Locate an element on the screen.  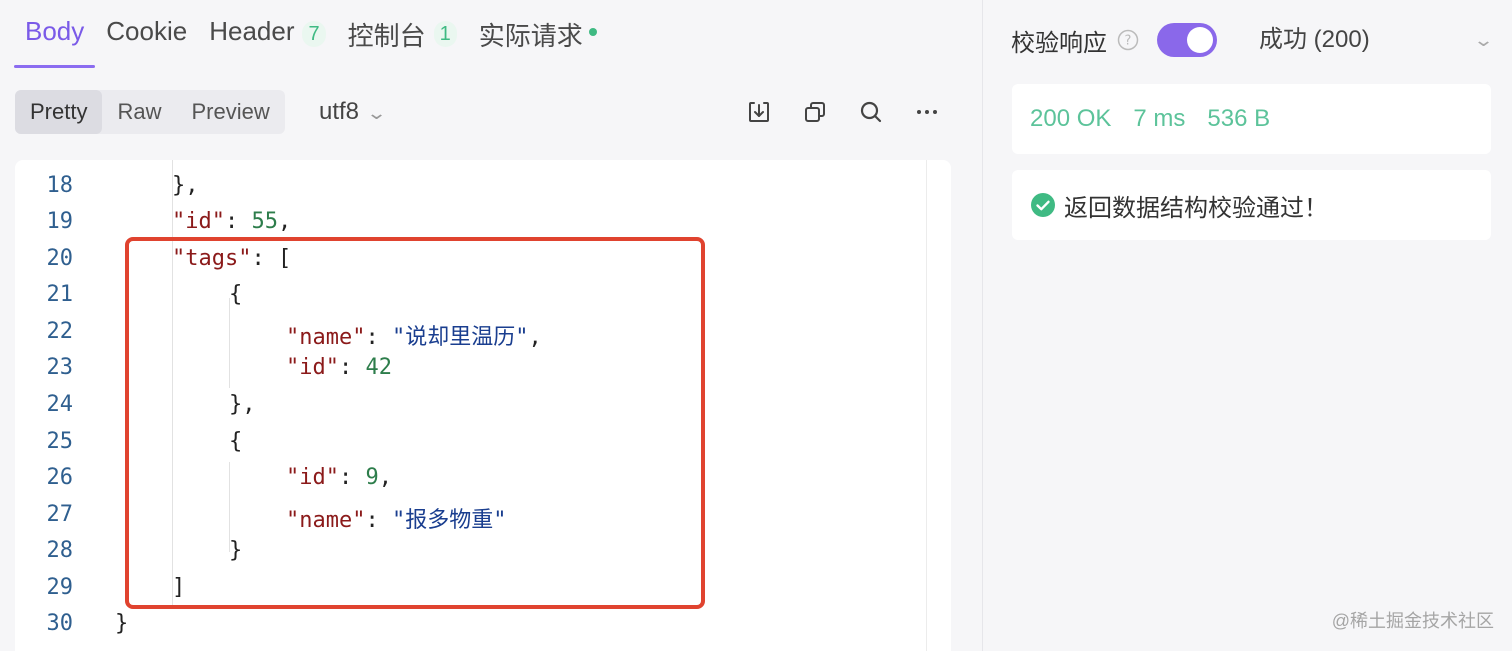
editor-scrollbar-track is located at coordinates (926, 405).